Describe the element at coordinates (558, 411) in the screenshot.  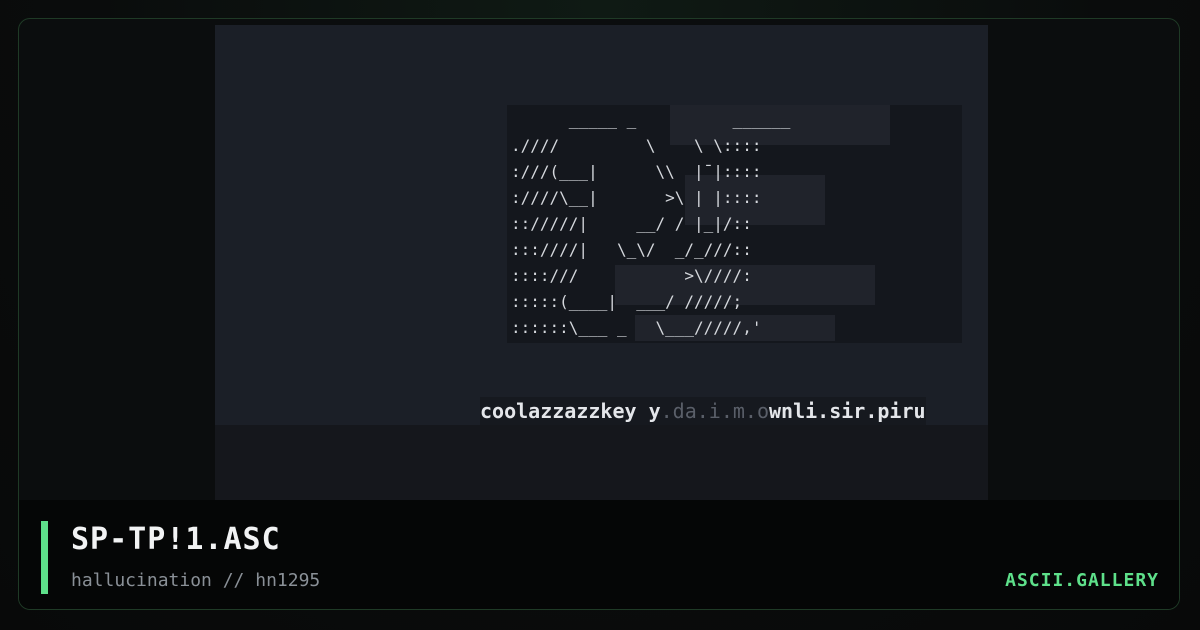
I see `credit-left: coolazzazzkey` at that location.